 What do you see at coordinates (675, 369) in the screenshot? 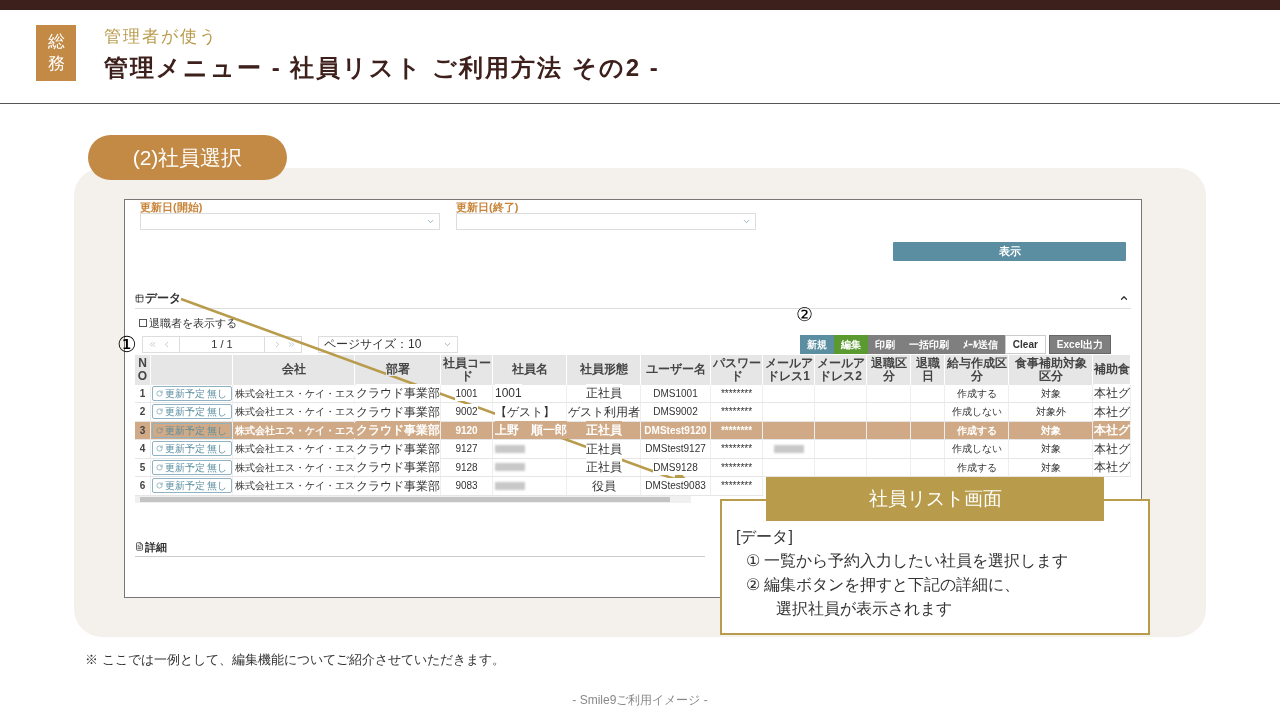
I see `column-header: ユーザー名` at bounding box center [675, 369].